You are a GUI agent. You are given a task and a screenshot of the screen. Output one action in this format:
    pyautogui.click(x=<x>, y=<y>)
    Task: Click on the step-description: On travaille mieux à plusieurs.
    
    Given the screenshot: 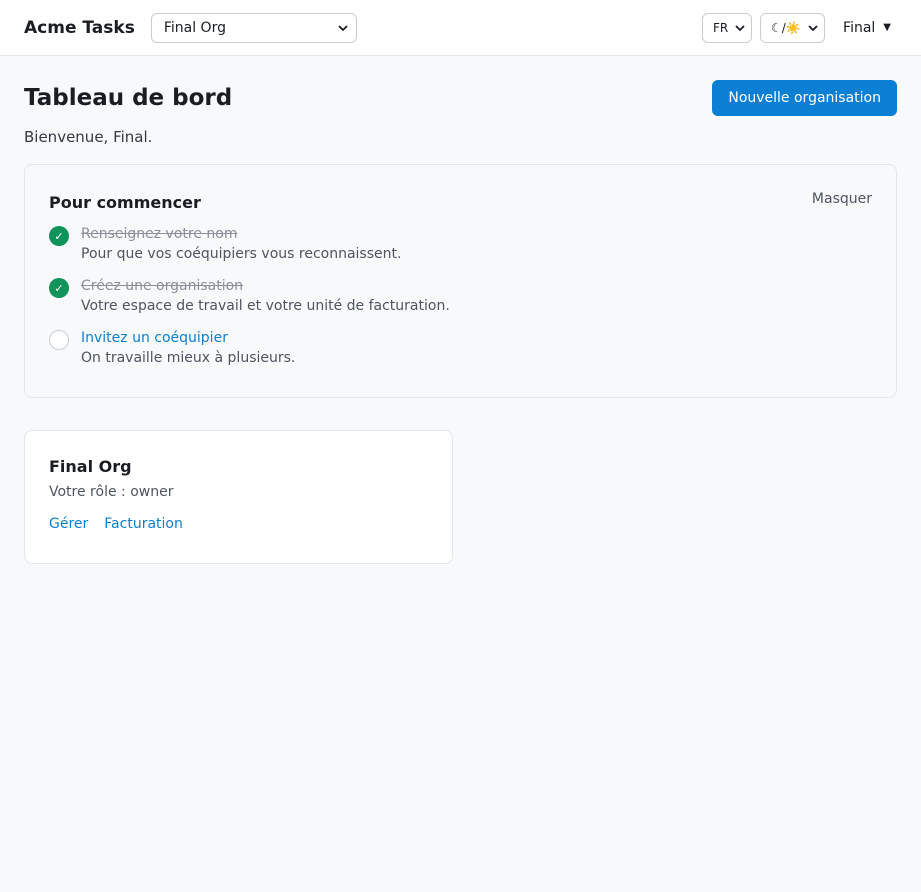 What is the action you would take?
    pyautogui.click(x=188, y=358)
    